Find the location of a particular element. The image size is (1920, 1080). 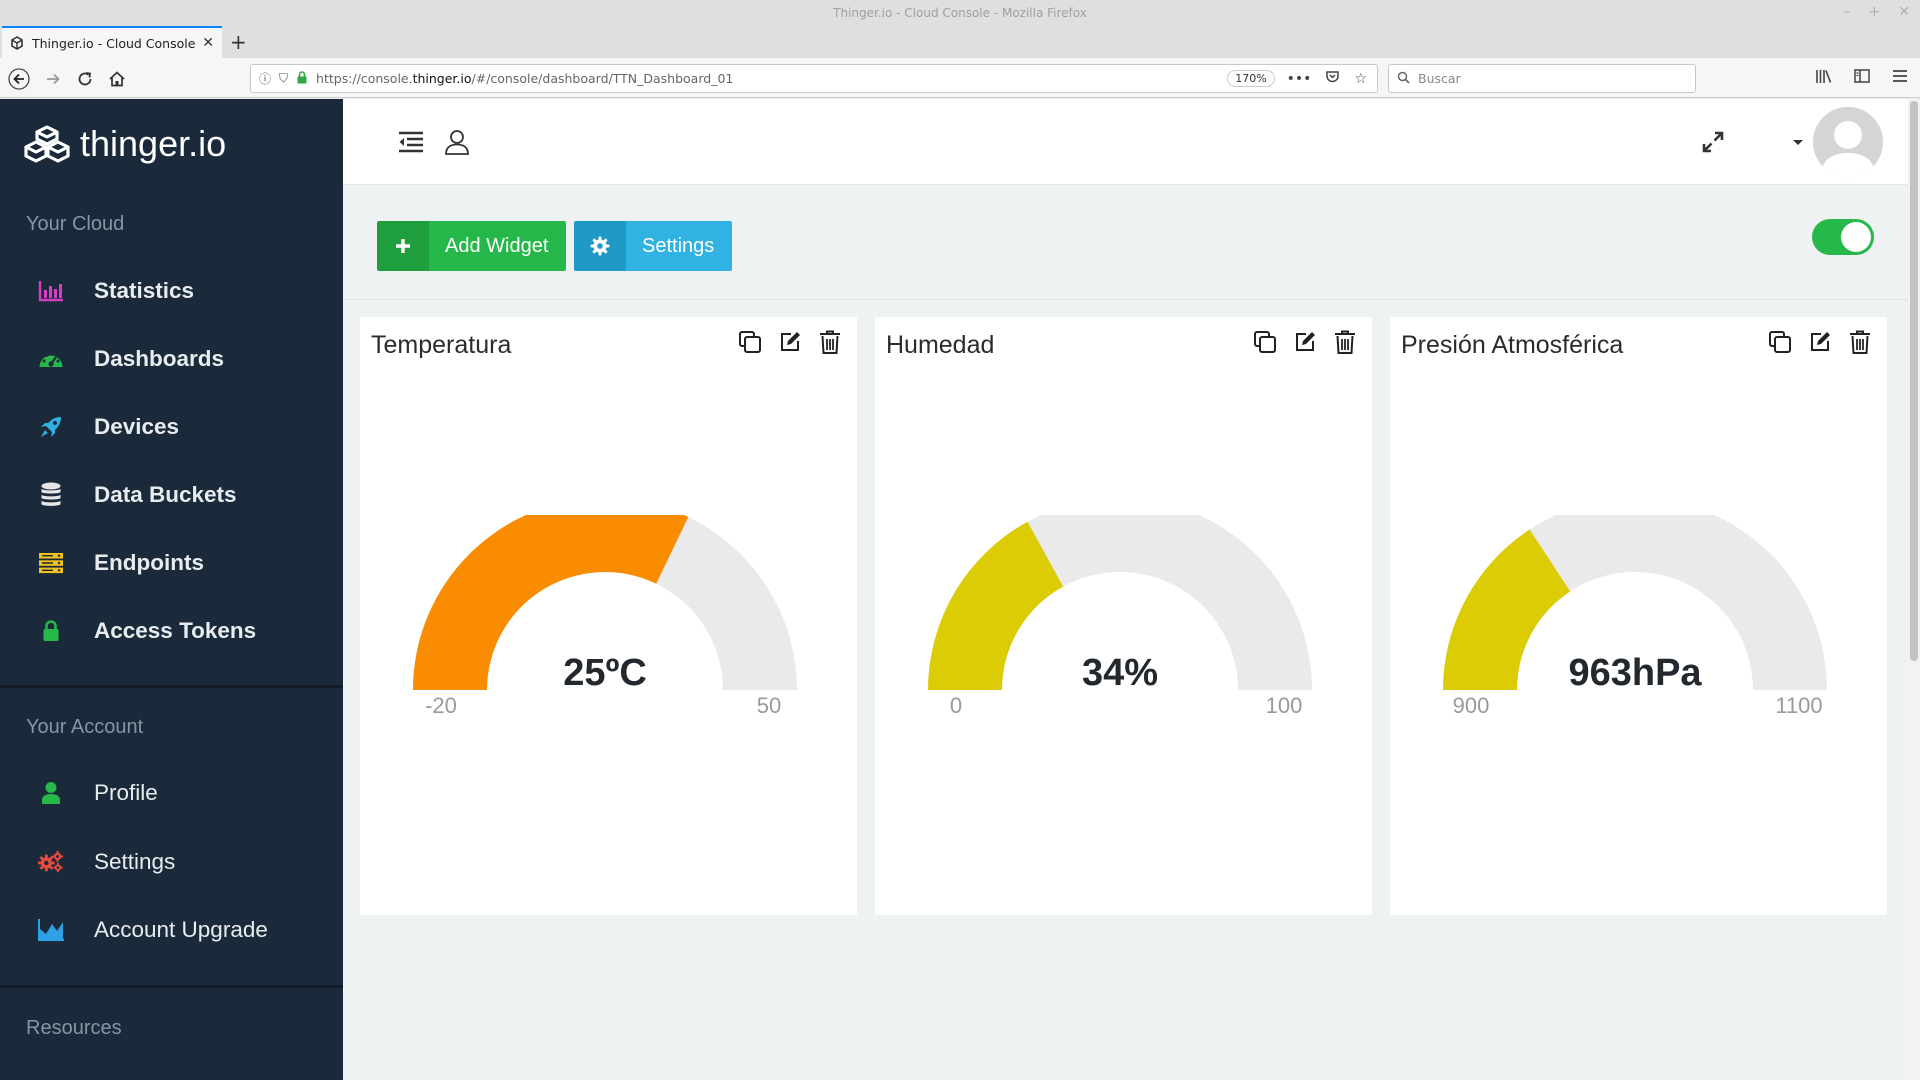

sidebar-item-account-upgrade: Account Upgrade is located at coordinates (171, 930).